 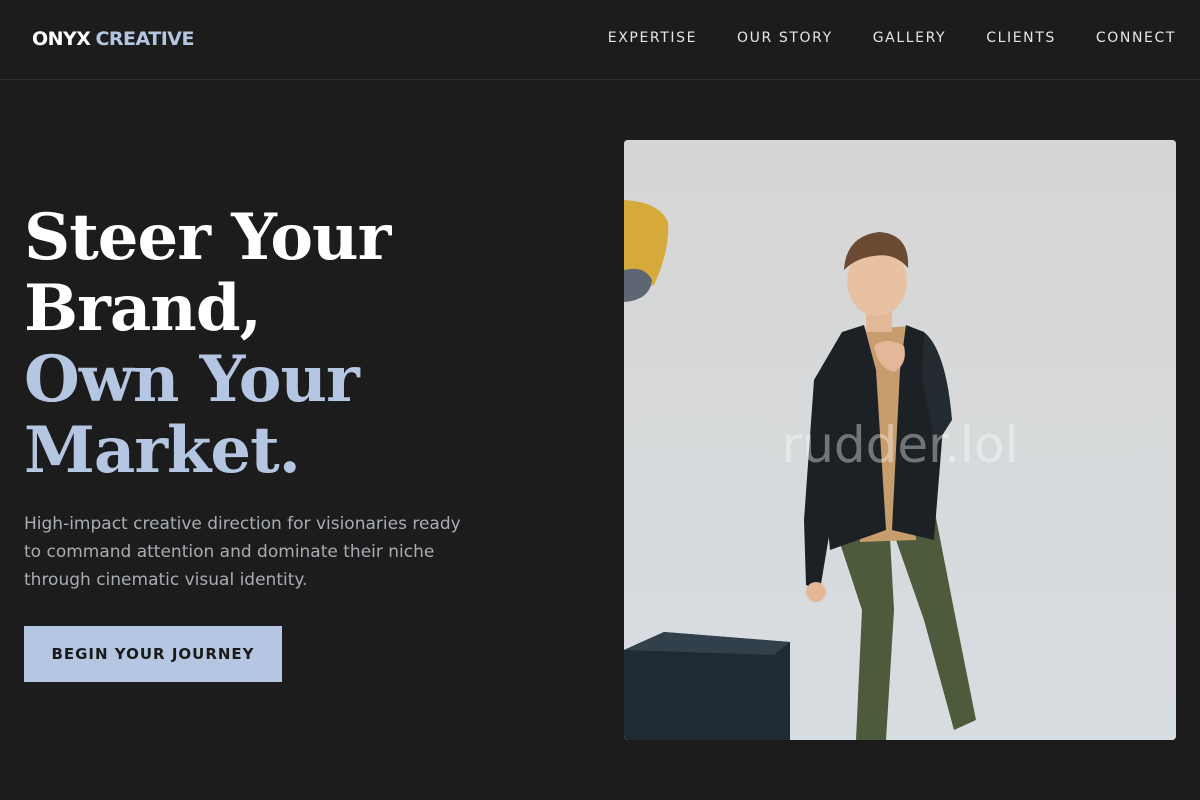 I want to click on hero-headline: Steer Your Brand, Own Your Market., so click(x=207, y=344).